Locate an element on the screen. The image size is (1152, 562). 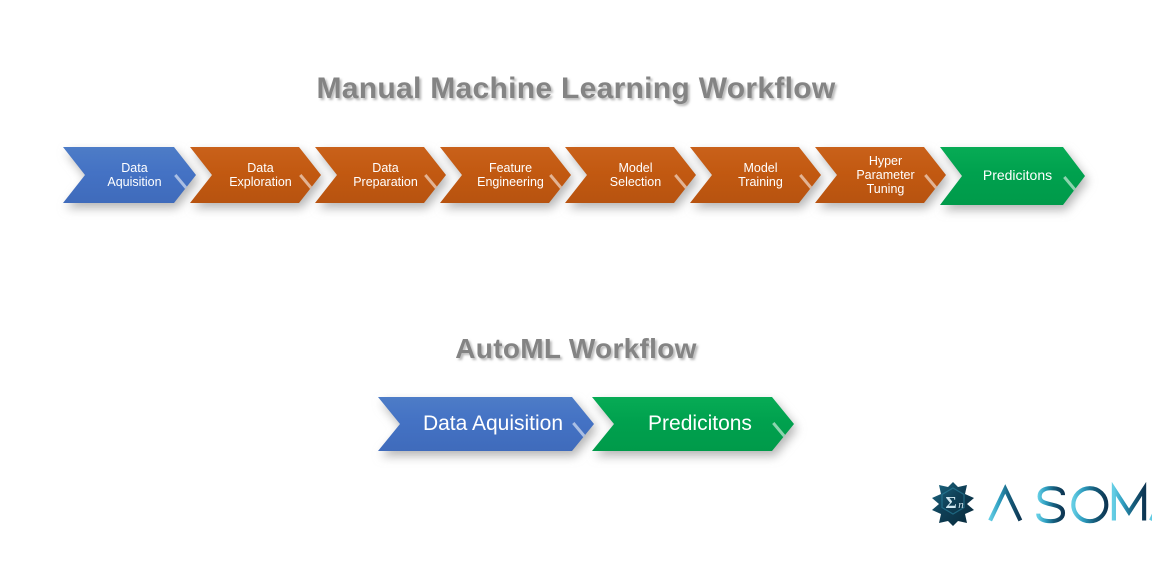
svg-text: Σ is located at coordinates (950, 502).